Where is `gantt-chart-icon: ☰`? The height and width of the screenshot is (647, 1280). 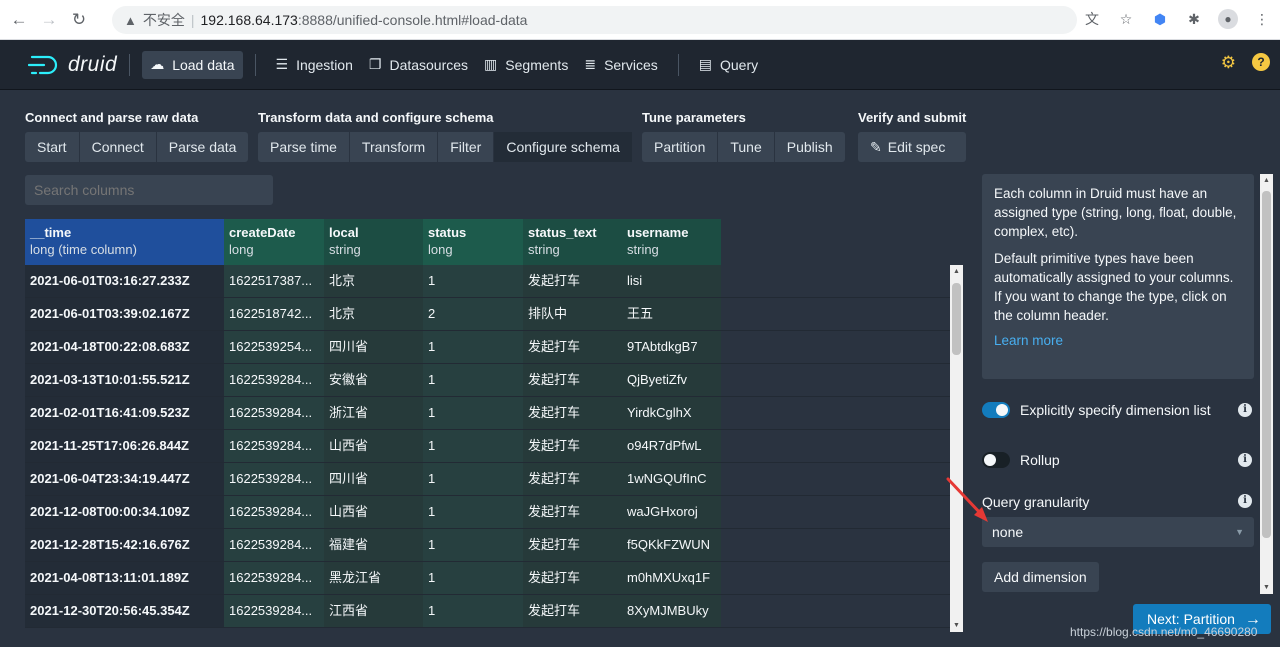
gantt-chart-icon: ☰ is located at coordinates (282, 64).